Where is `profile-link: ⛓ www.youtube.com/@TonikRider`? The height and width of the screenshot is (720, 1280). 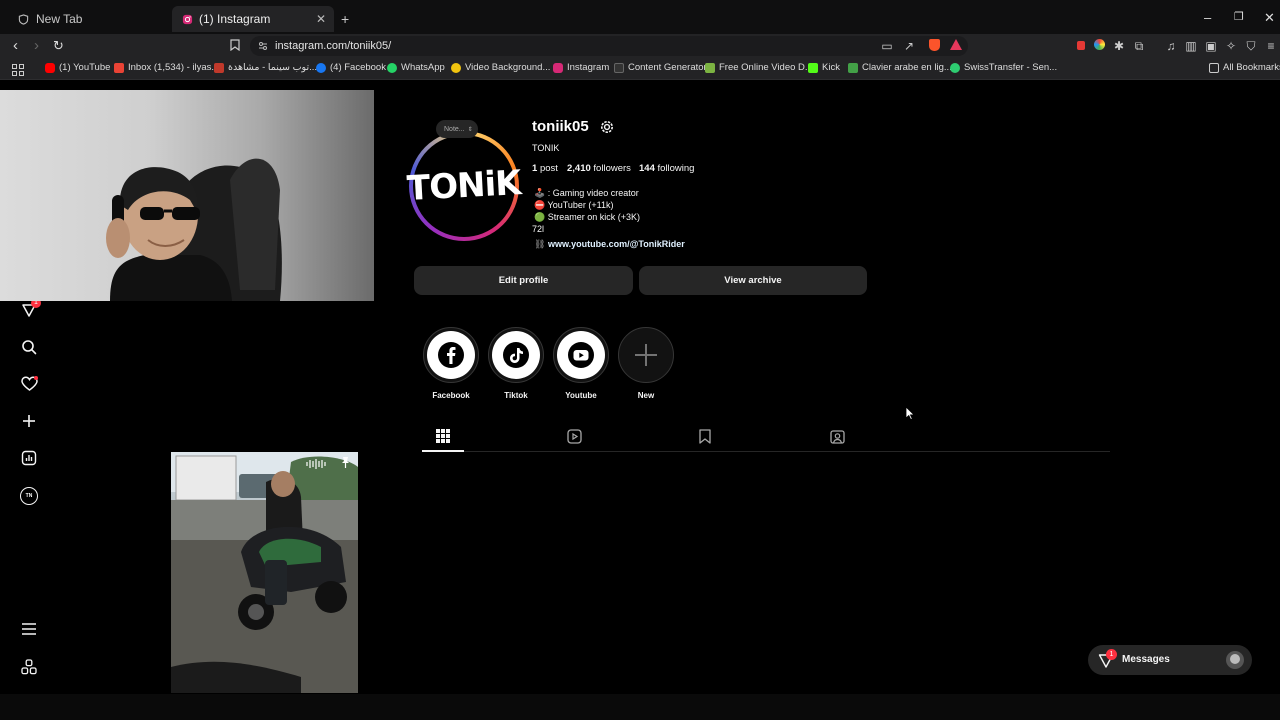 profile-link: ⛓ www.youtube.com/@TonikRider is located at coordinates (609, 244).